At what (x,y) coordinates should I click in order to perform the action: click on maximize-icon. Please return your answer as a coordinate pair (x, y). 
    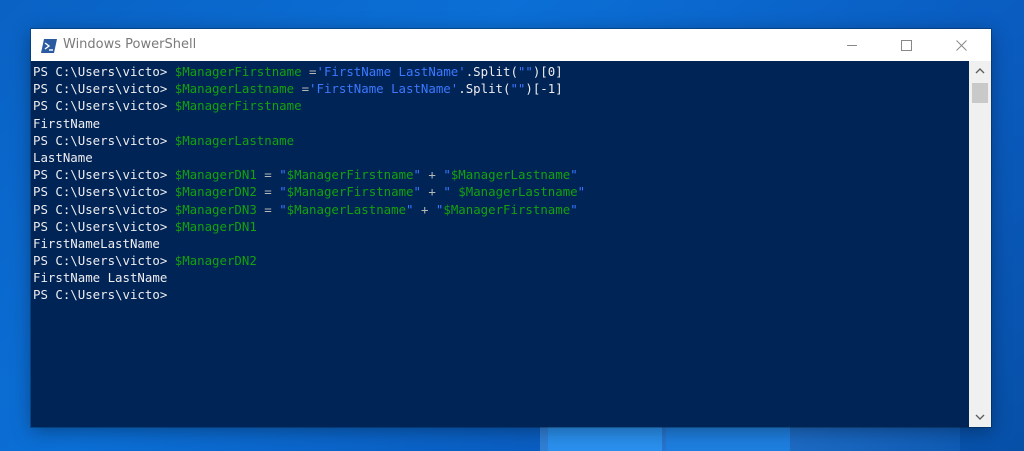
    Looking at the image, I should click on (906, 45).